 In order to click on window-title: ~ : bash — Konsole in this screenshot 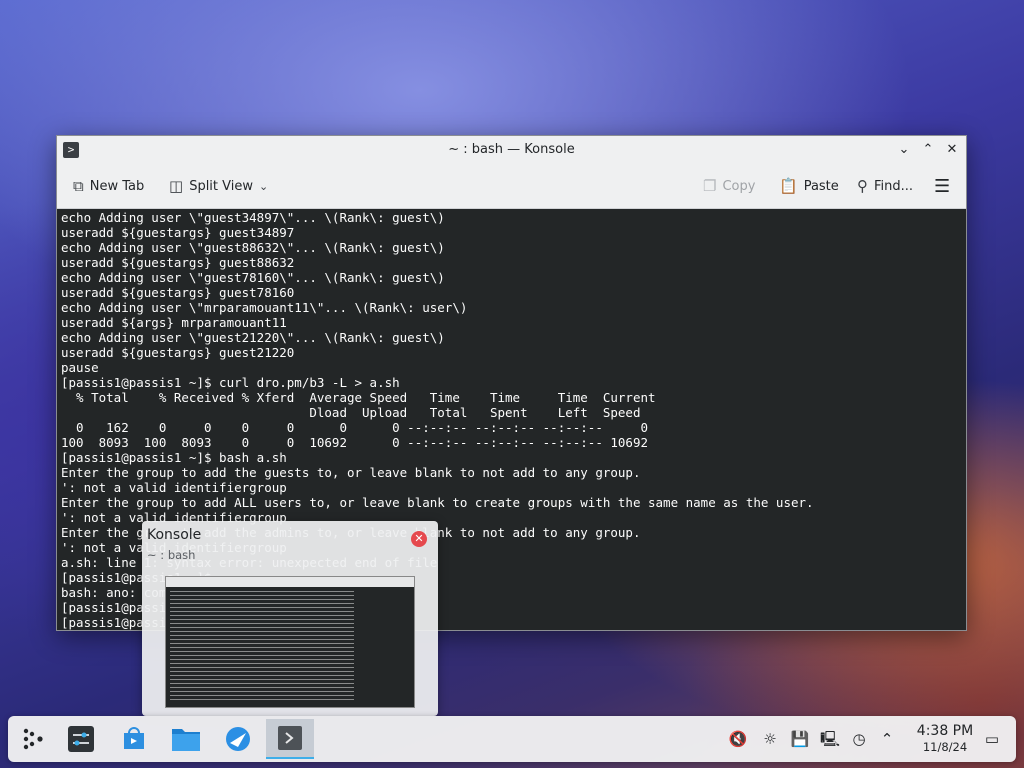, I will do `click(511, 149)`.